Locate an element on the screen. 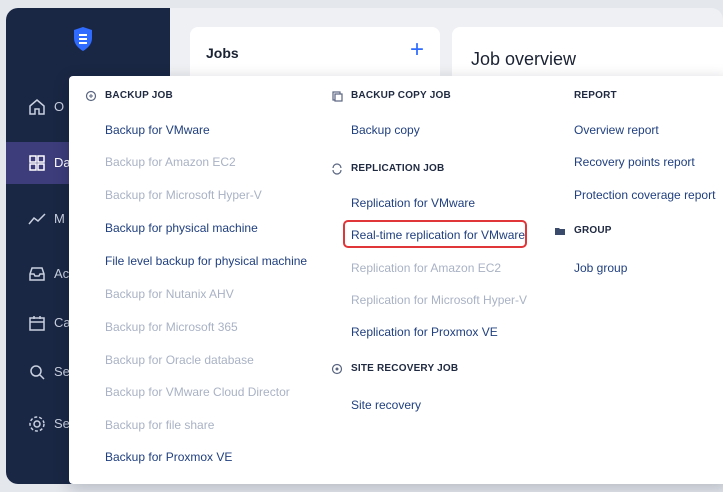  menu-item-backup-physical: Backup for physical machine is located at coordinates (181, 228).